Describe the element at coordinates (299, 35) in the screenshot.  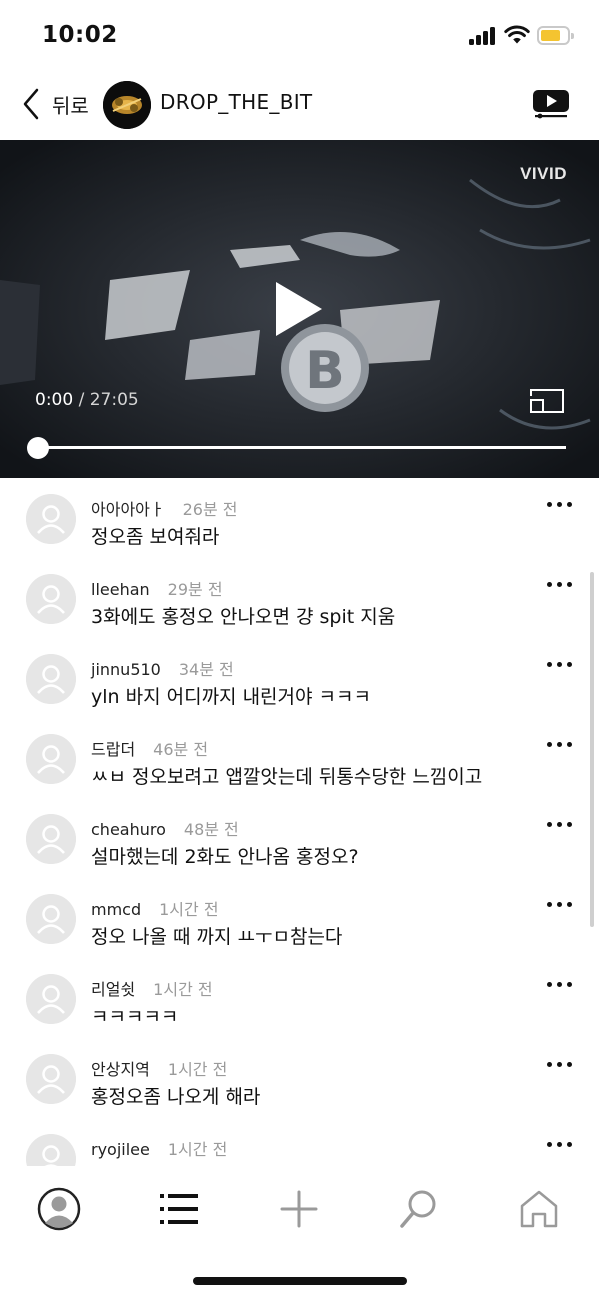
I see `status-bar: 10:02` at that location.